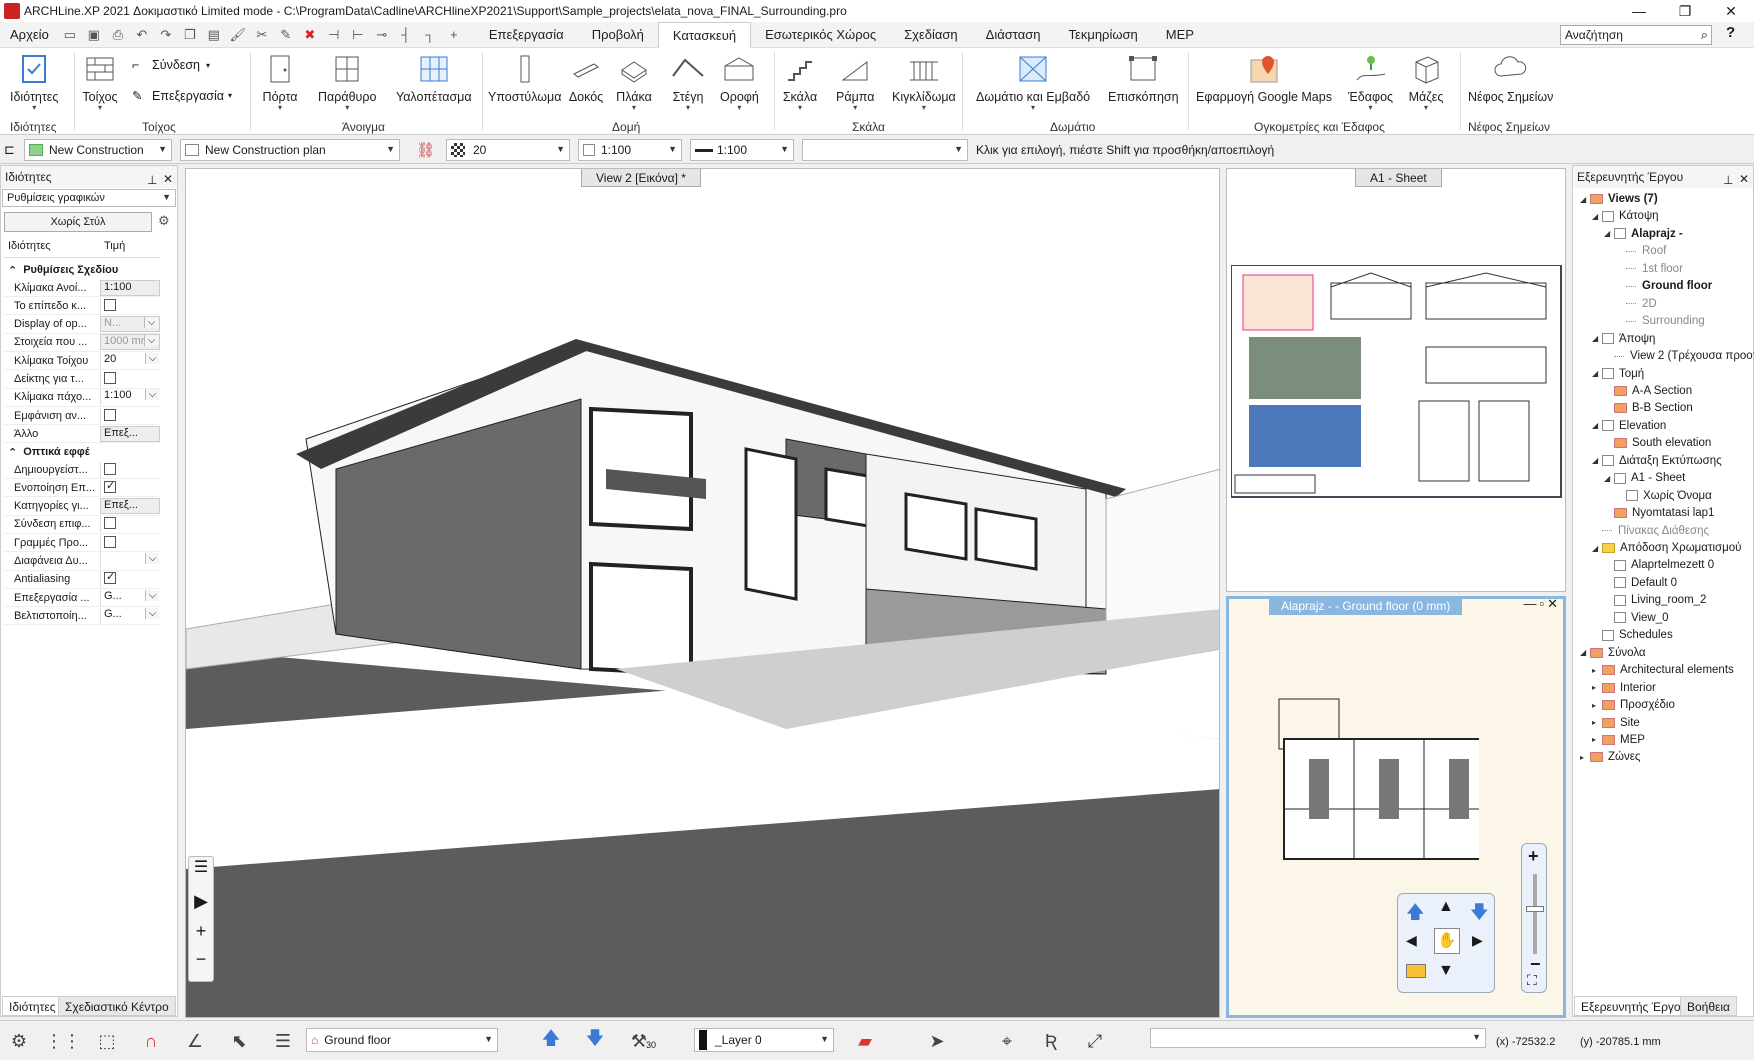 The height and width of the screenshot is (1060, 1754). What do you see at coordinates (94, 35) in the screenshot?
I see `save-icon: ▣` at bounding box center [94, 35].